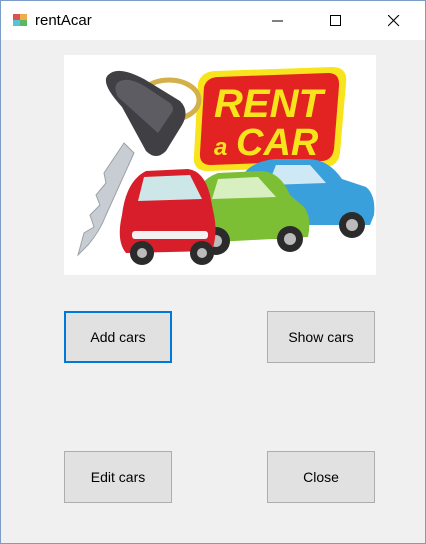 This screenshot has width=426, height=544. What do you see at coordinates (321, 477) in the screenshot?
I see `close-button: Close` at bounding box center [321, 477].